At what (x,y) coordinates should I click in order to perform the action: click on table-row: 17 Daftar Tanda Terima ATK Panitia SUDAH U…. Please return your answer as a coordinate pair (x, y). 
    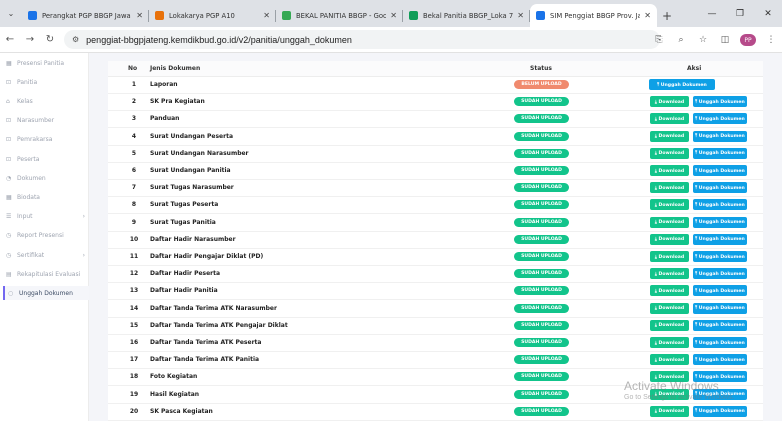
    Looking at the image, I should click on (435, 361).